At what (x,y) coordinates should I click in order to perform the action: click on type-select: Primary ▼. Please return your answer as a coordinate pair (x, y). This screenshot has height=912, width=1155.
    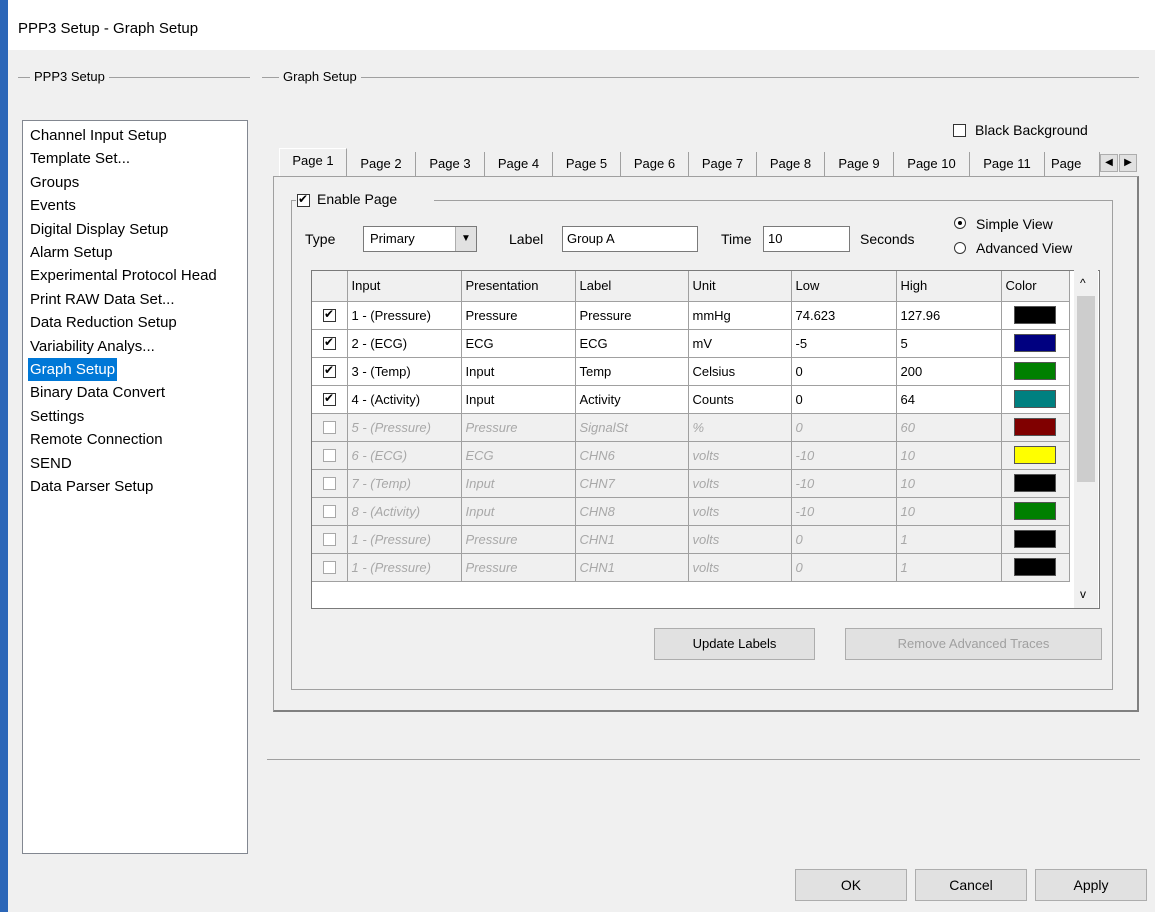
    Looking at the image, I should click on (420, 239).